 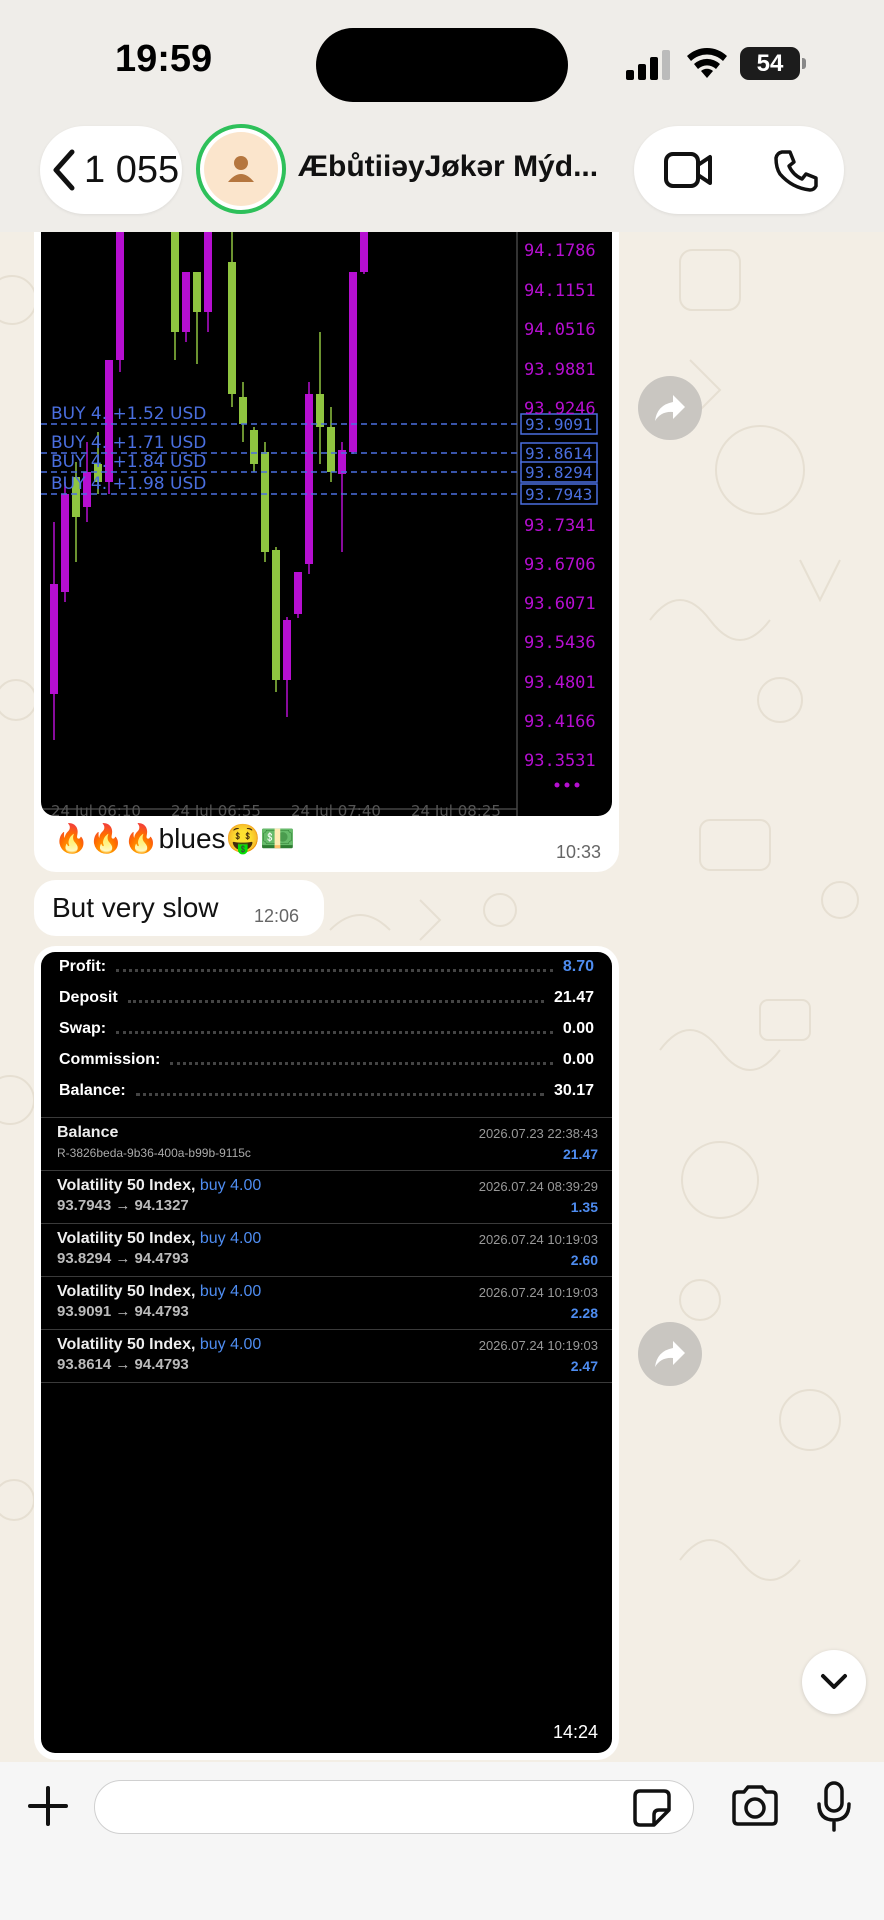 I want to click on back-button: 1 055, so click(x=111, y=170).